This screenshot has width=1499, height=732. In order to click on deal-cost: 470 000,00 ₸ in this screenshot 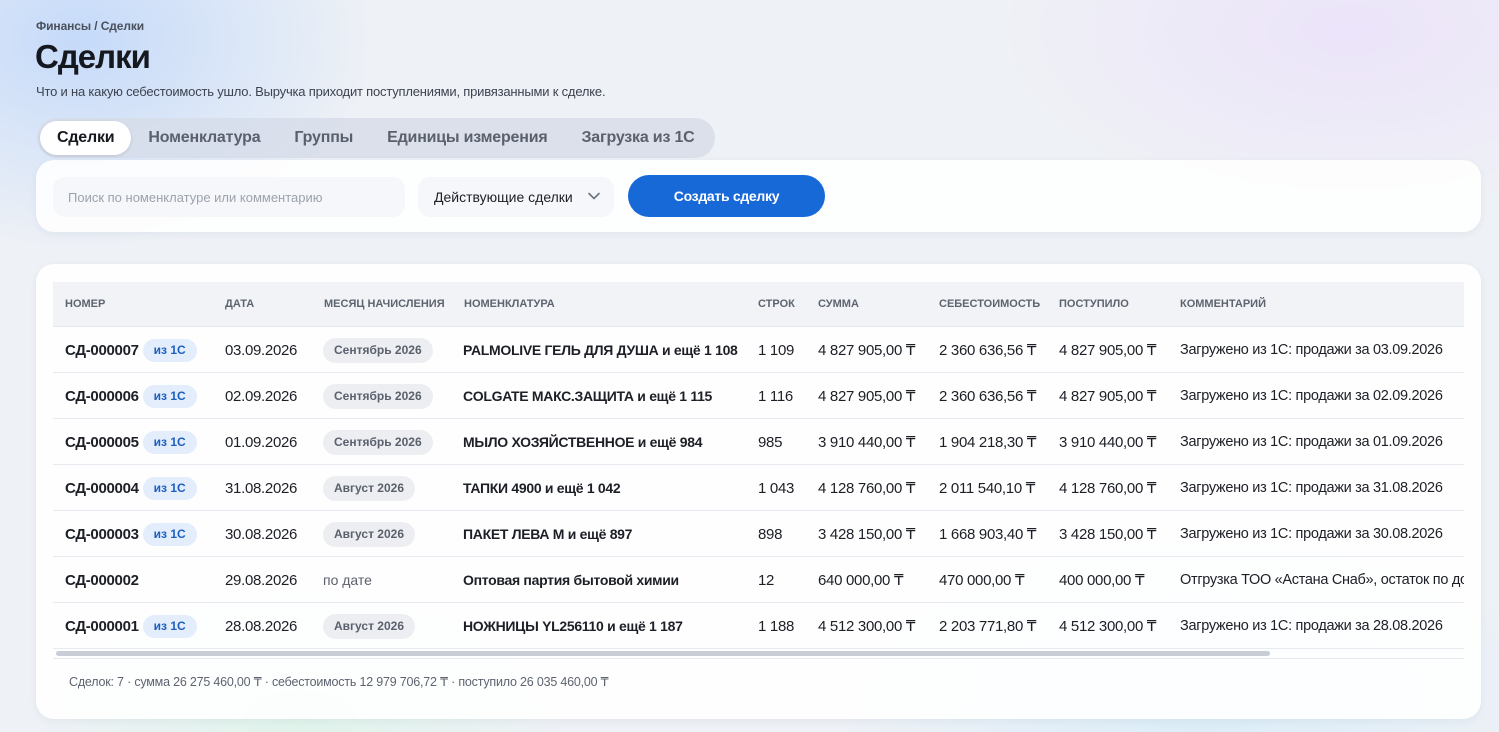, I will do `click(982, 580)`.